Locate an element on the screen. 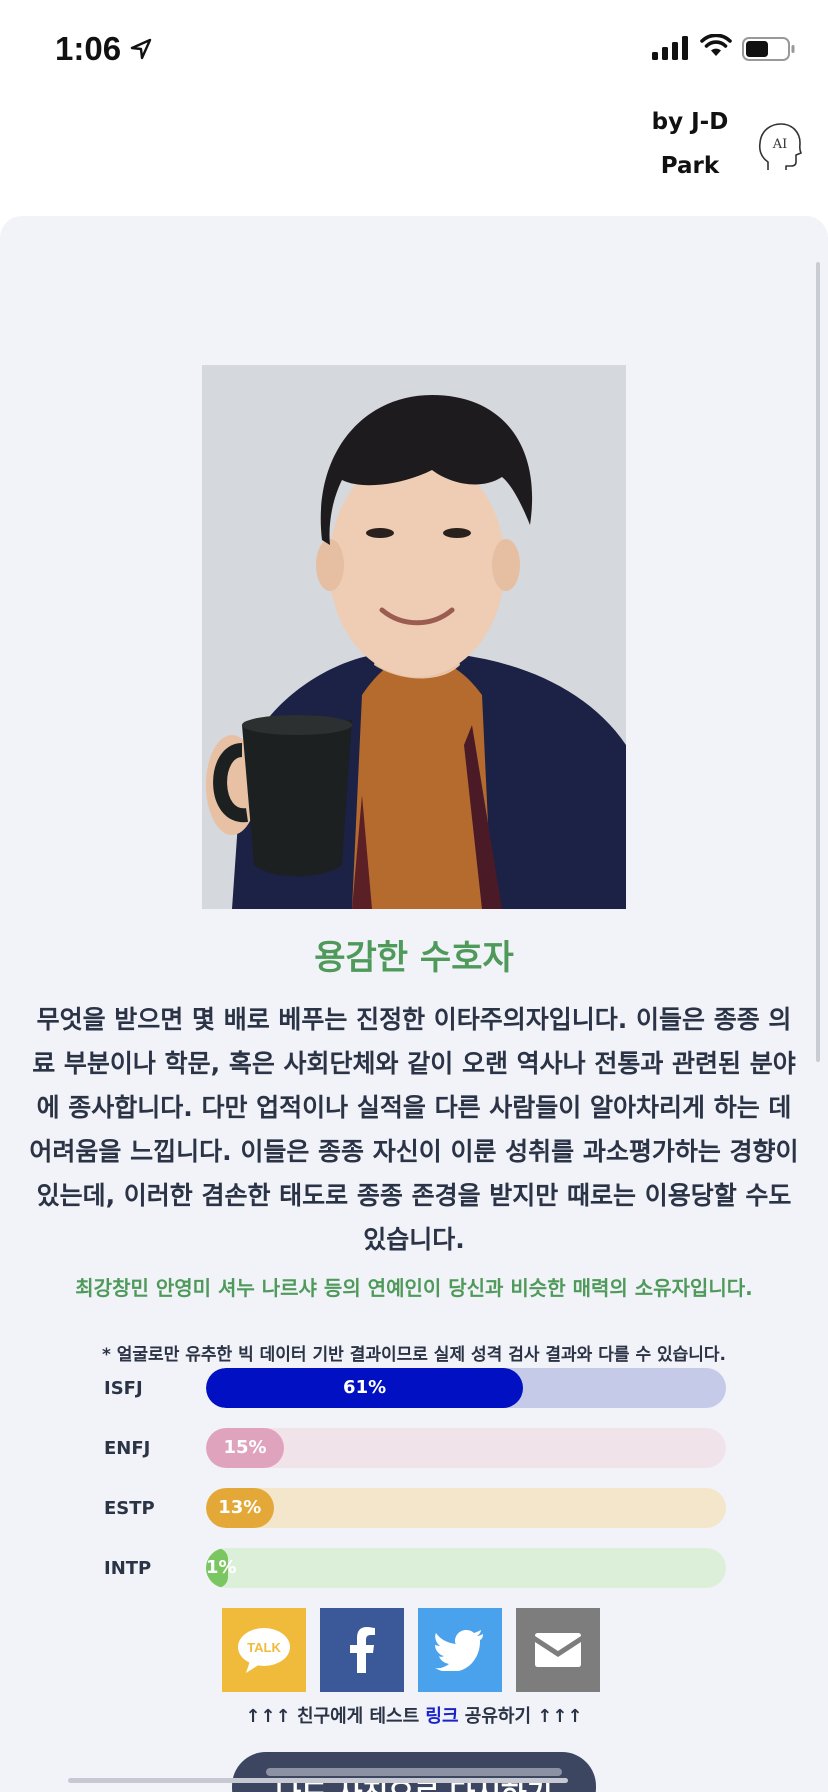  facebook-icon is located at coordinates (362, 1650).